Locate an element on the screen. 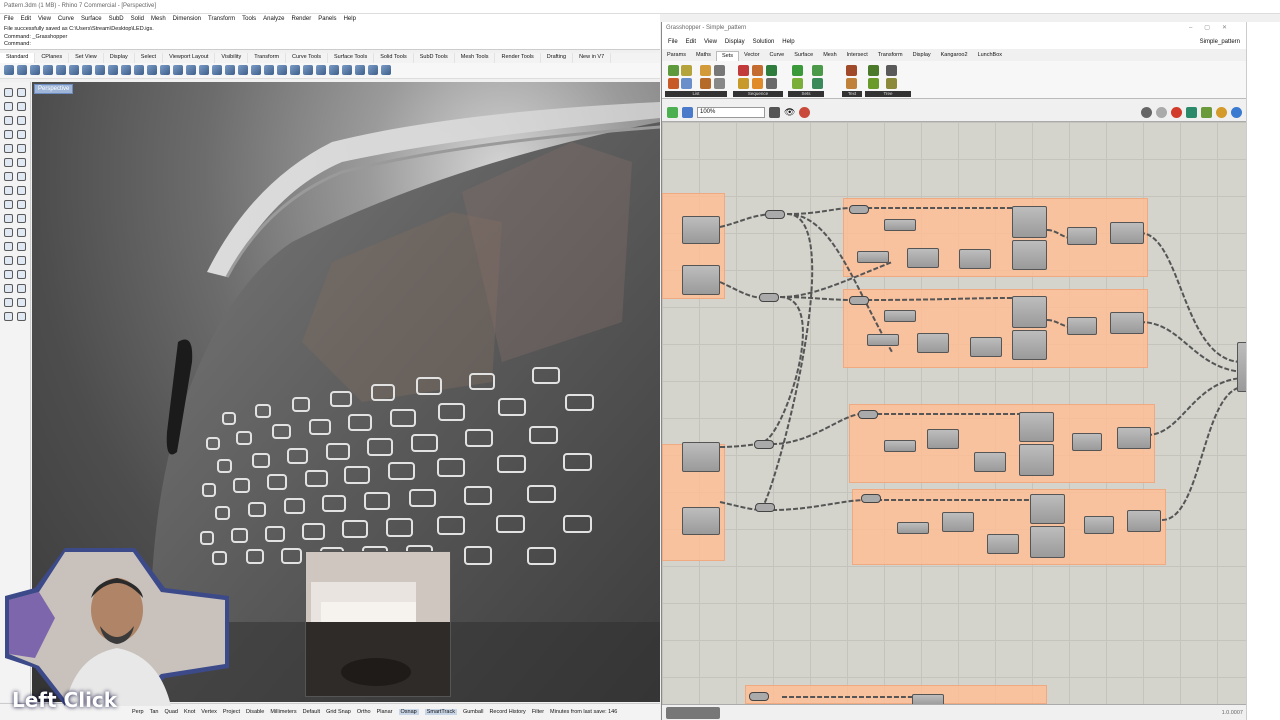 This screenshot has width=1280, height=720. gh-tab-surface: Surface is located at coordinates (803, 56).